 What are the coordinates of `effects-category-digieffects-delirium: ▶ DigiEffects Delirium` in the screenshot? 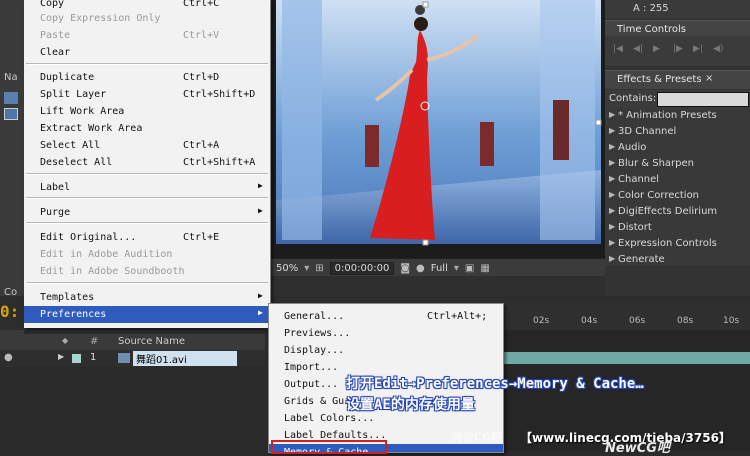 It's located at (677, 212).